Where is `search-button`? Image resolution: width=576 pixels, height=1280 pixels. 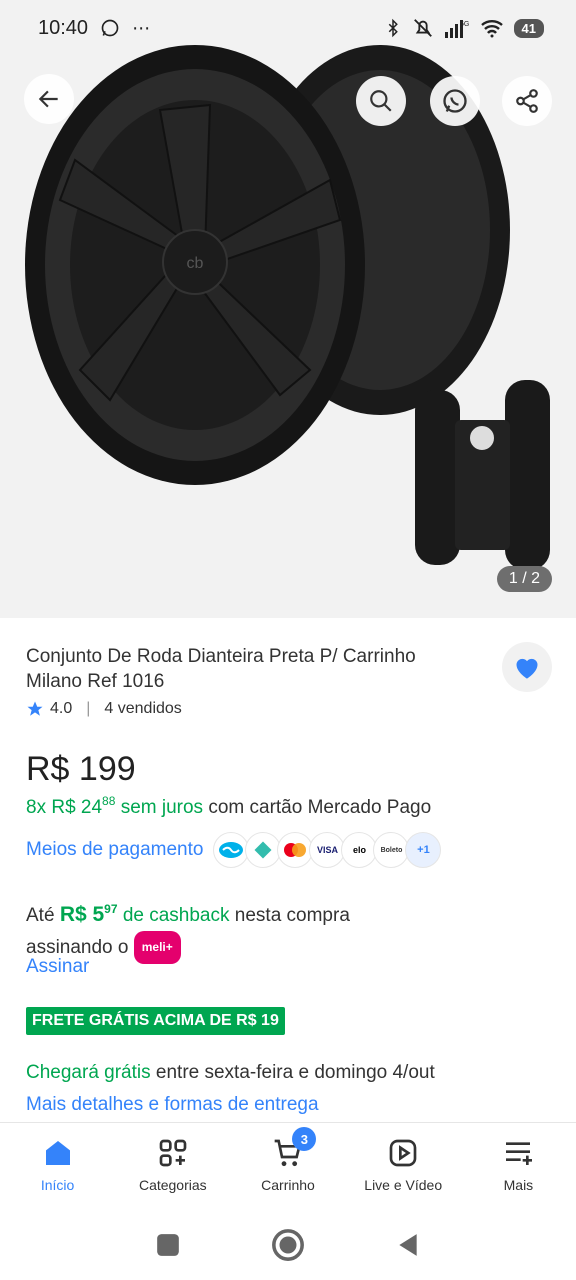
search-button is located at coordinates (381, 101).